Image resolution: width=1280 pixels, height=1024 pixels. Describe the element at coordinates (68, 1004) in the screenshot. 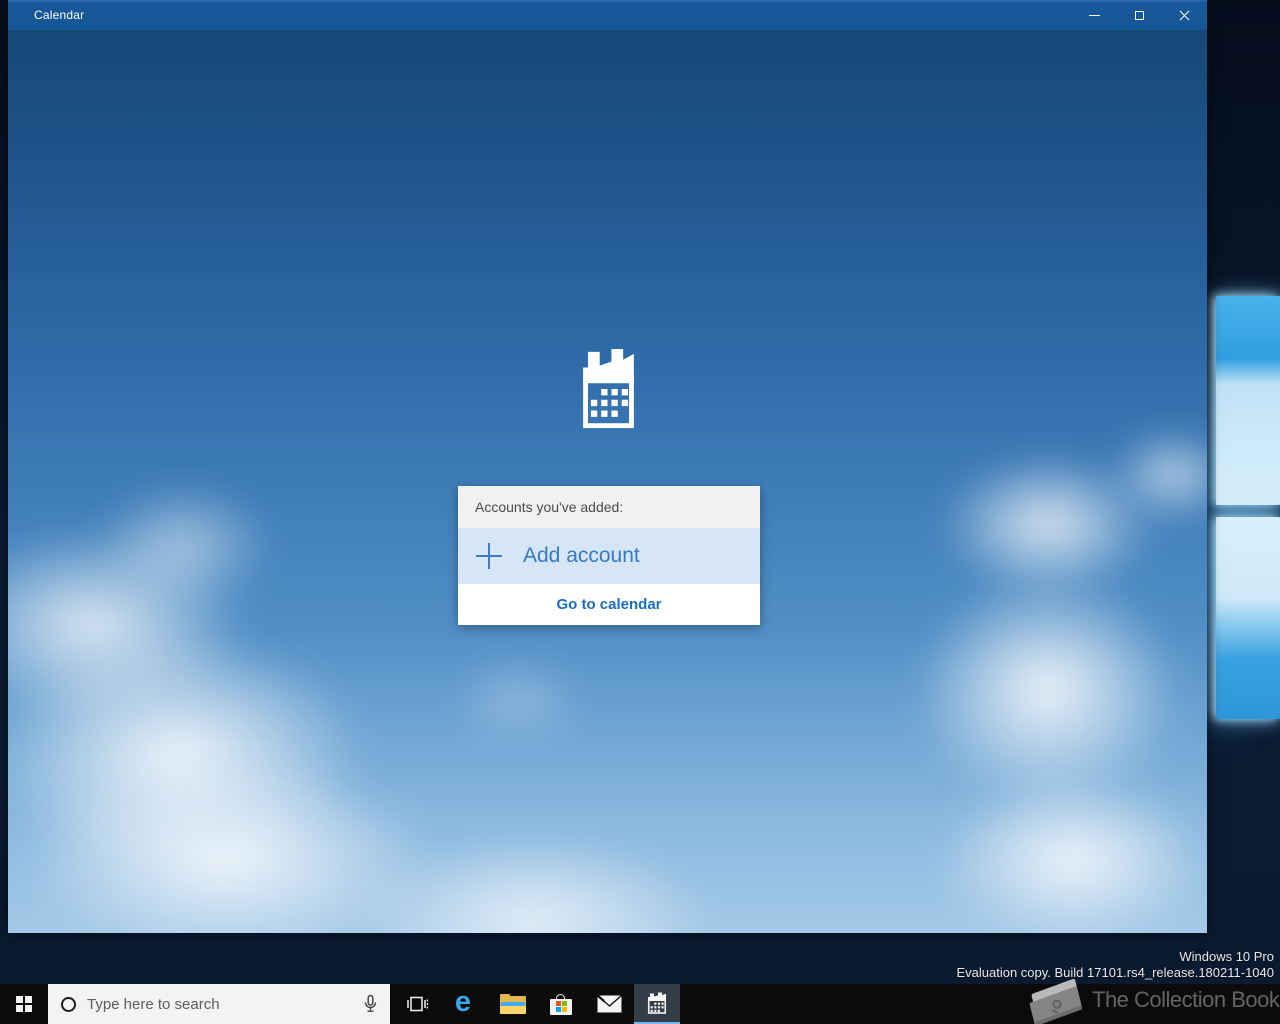

I see `search-circle-icon` at that location.